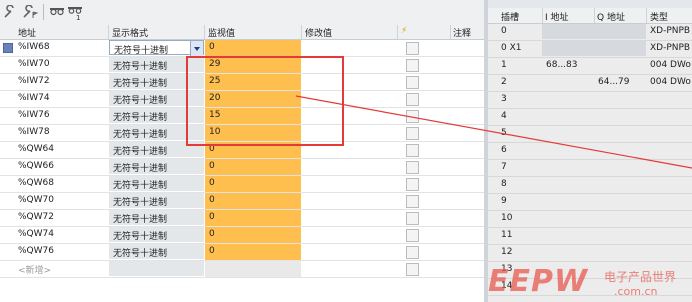  What do you see at coordinates (640, 277) in the screenshot?
I see `watermark-cn: 电子产品世界` at bounding box center [640, 277].